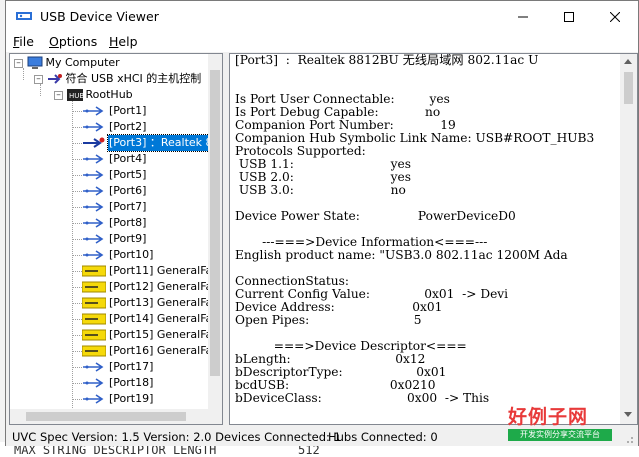  I want to click on tree-node-port: [Port8], so click(114, 223).